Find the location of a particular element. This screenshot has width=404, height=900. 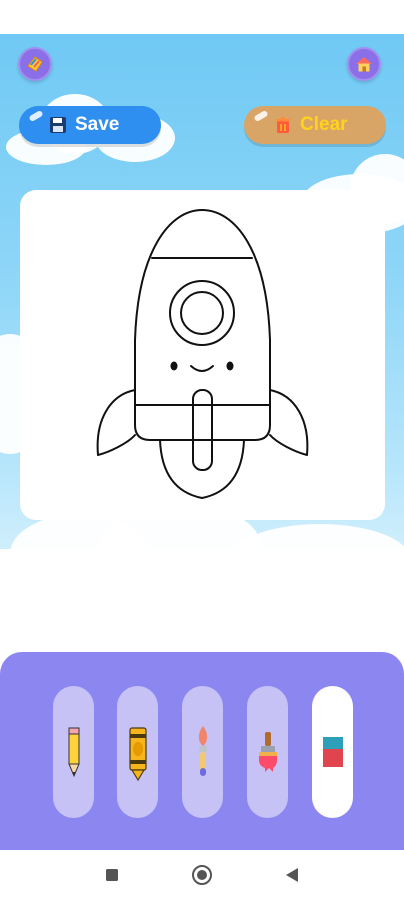

clear-button: Clear is located at coordinates (315, 125).